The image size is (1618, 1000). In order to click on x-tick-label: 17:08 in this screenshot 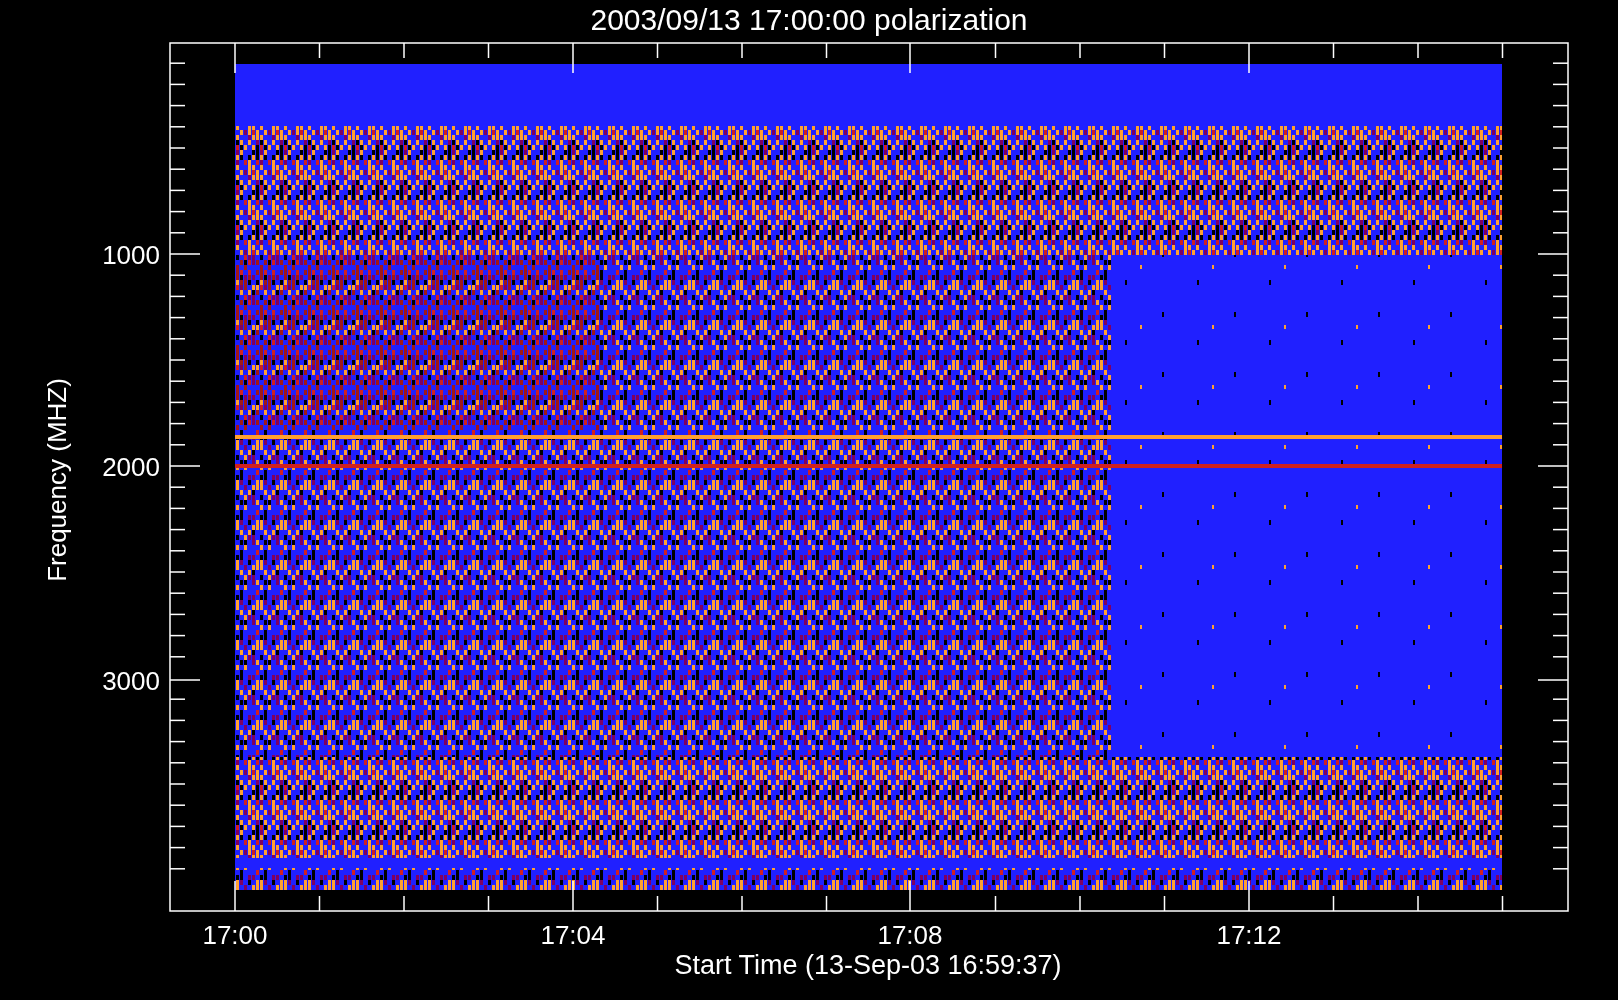, I will do `click(910, 935)`.